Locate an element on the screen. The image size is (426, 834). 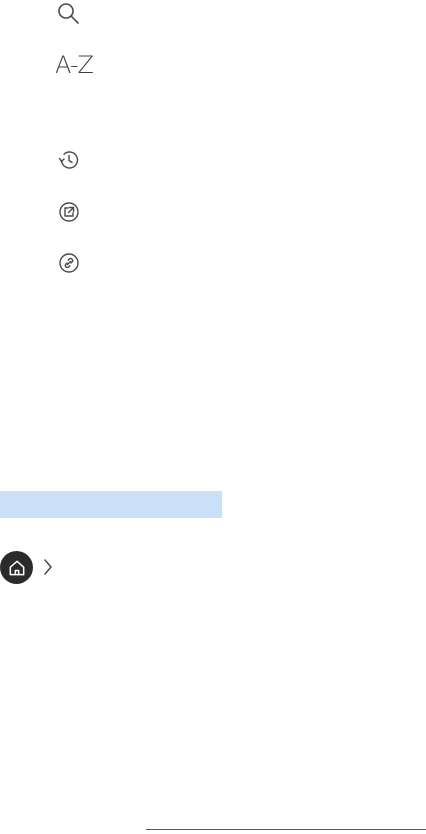
highlight-bar is located at coordinates (111, 504).